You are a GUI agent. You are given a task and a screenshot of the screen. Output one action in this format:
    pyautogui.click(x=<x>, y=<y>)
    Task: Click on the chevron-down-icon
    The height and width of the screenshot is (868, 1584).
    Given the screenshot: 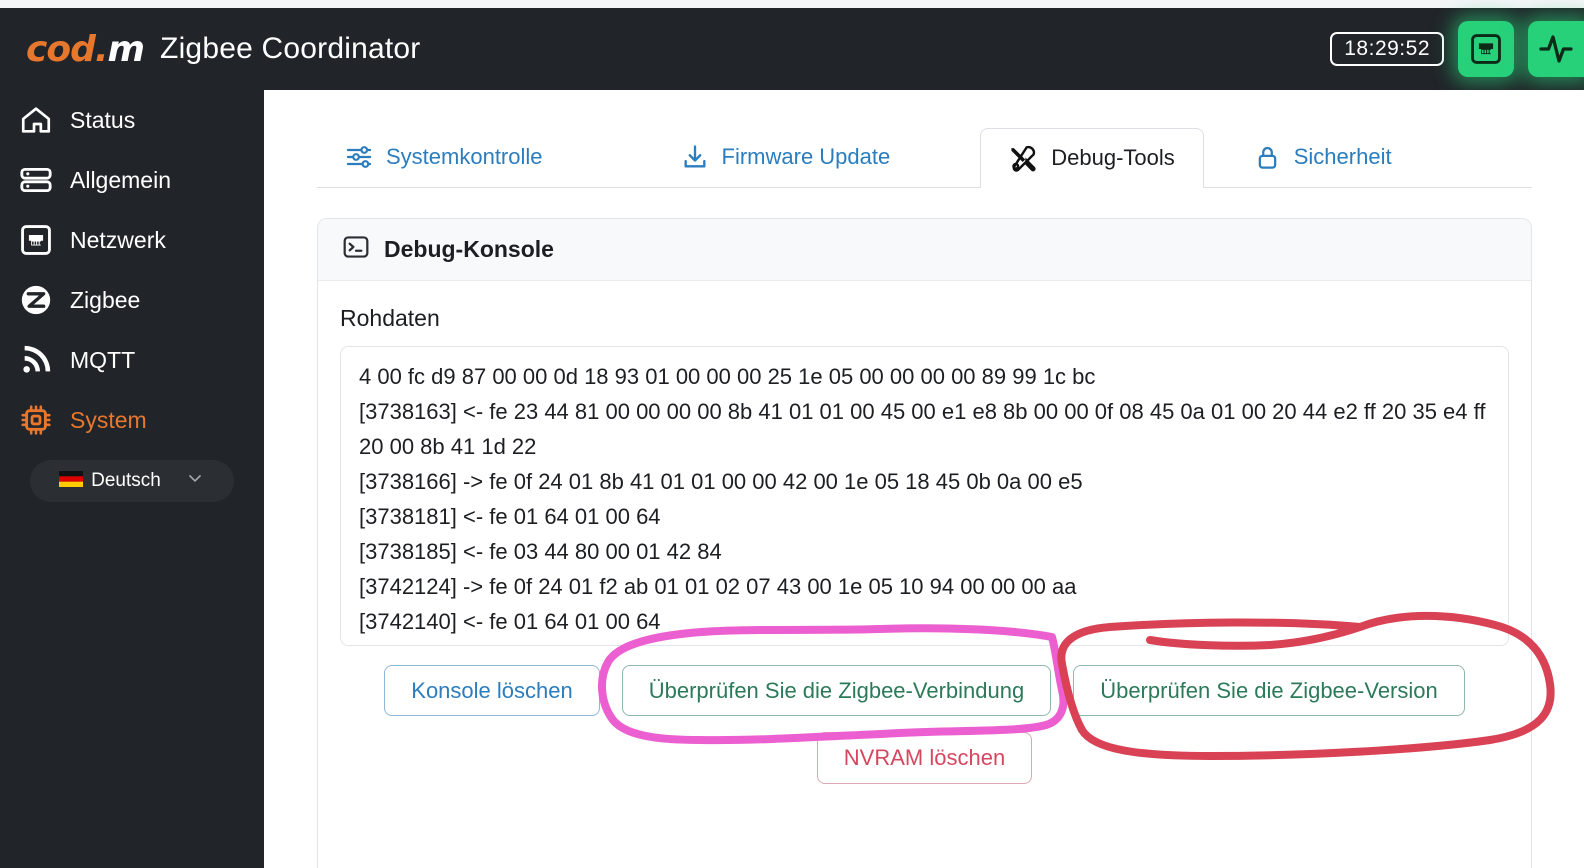 What is the action you would take?
    pyautogui.click(x=195, y=481)
    